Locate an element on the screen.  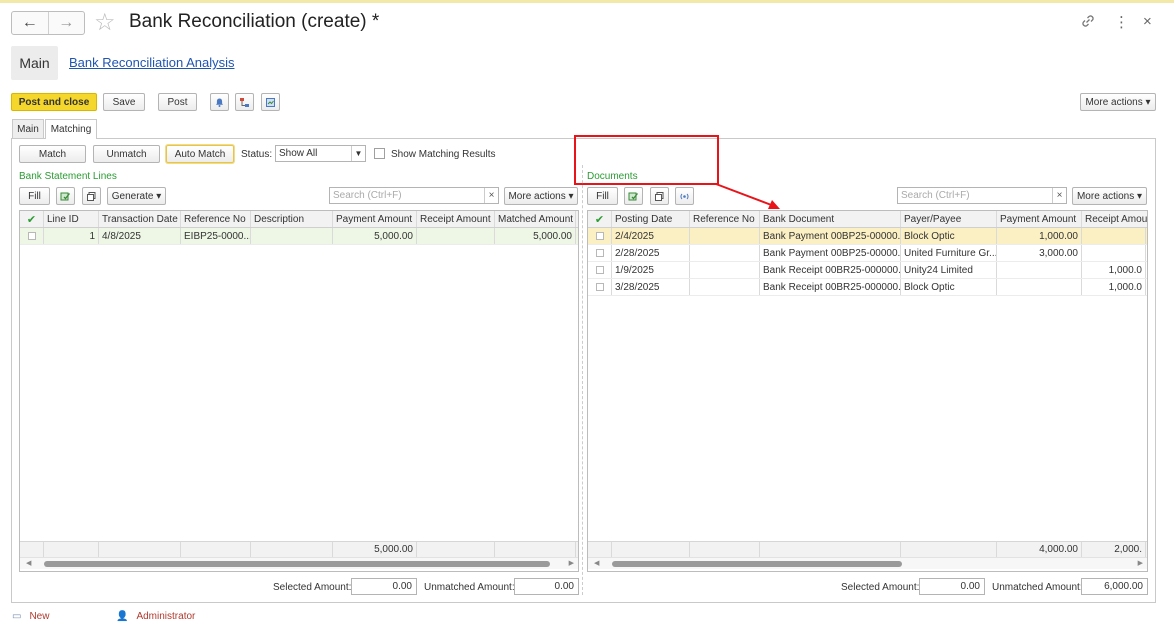
documents-horizontal-scrollbar: ◀ ▶ is located at coordinates (867, 563).